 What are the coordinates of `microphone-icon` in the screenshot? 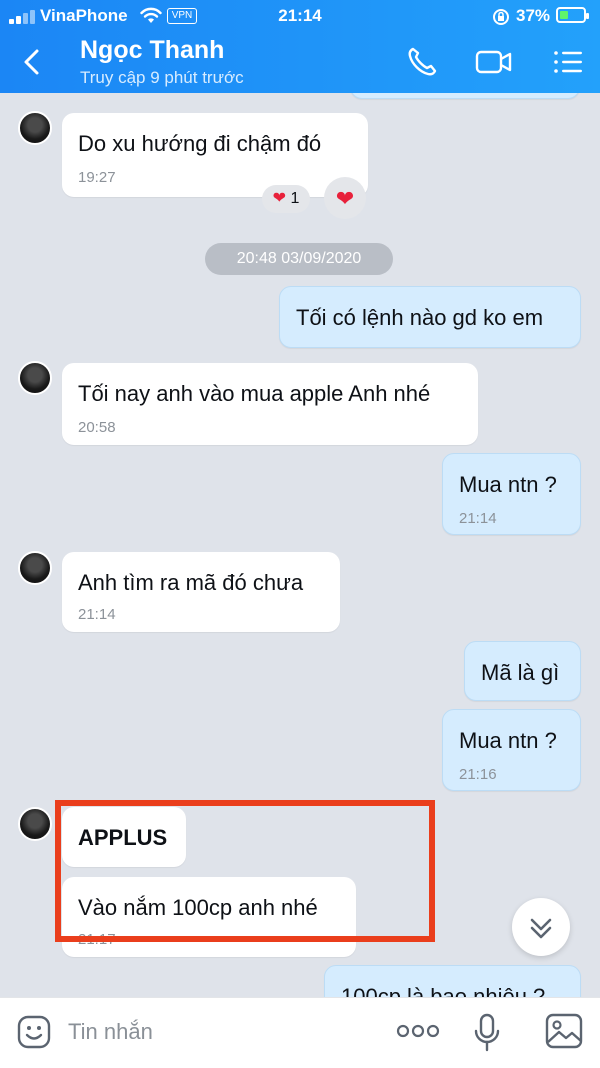 It's located at (487, 1033).